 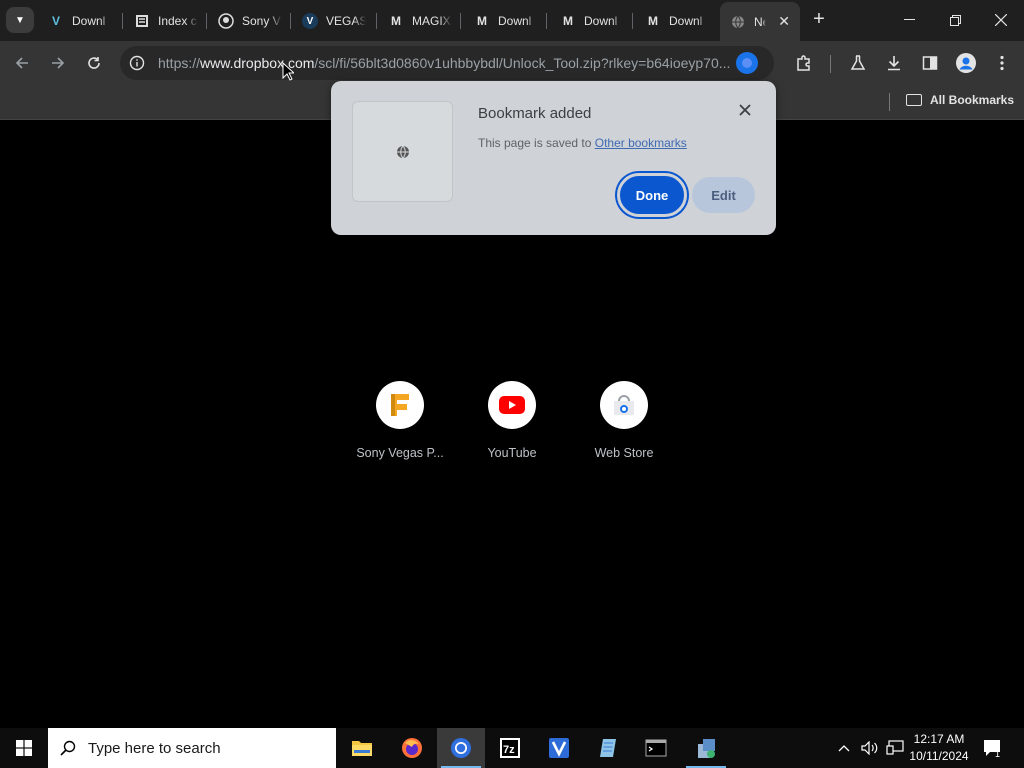 I want to click on reload-button, so click(x=94, y=63).